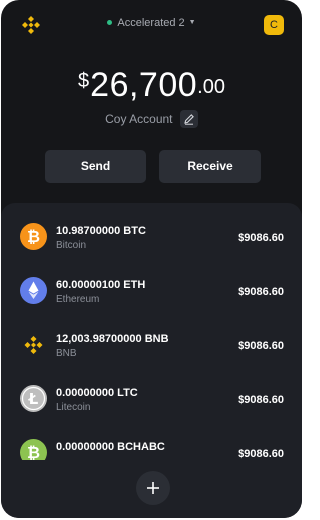 The image size is (320, 520). I want to click on add-asset-button, so click(153, 488).